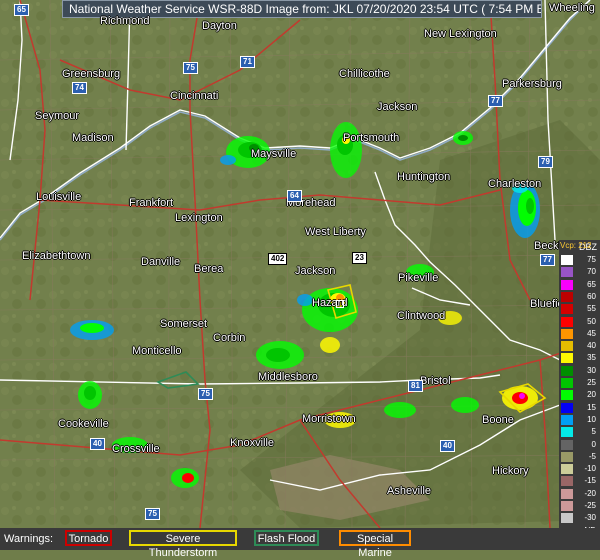 This screenshot has height=560, width=600. Describe the element at coordinates (579, 334) in the screenshot. I see `legend-row: 45` at that location.